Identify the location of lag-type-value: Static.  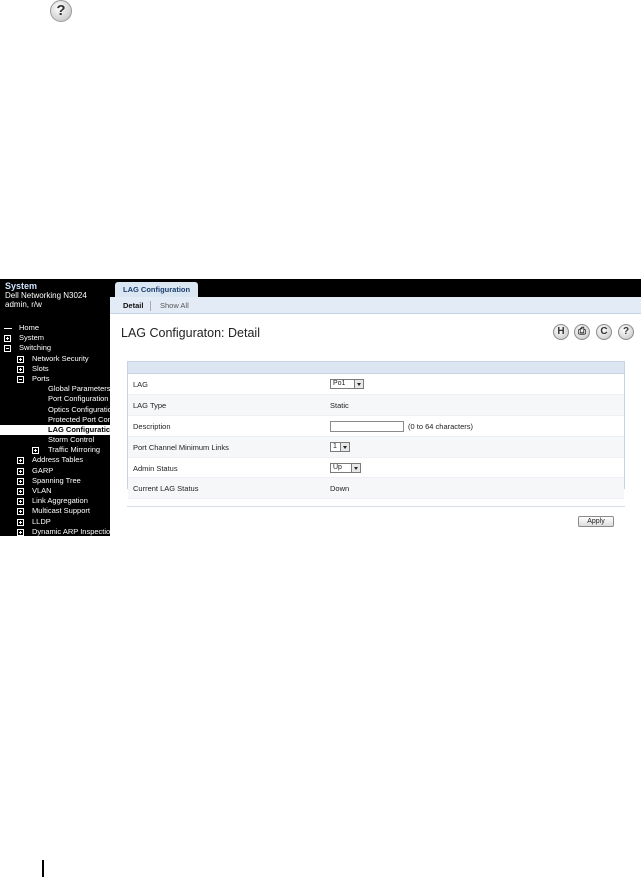
(339, 405).